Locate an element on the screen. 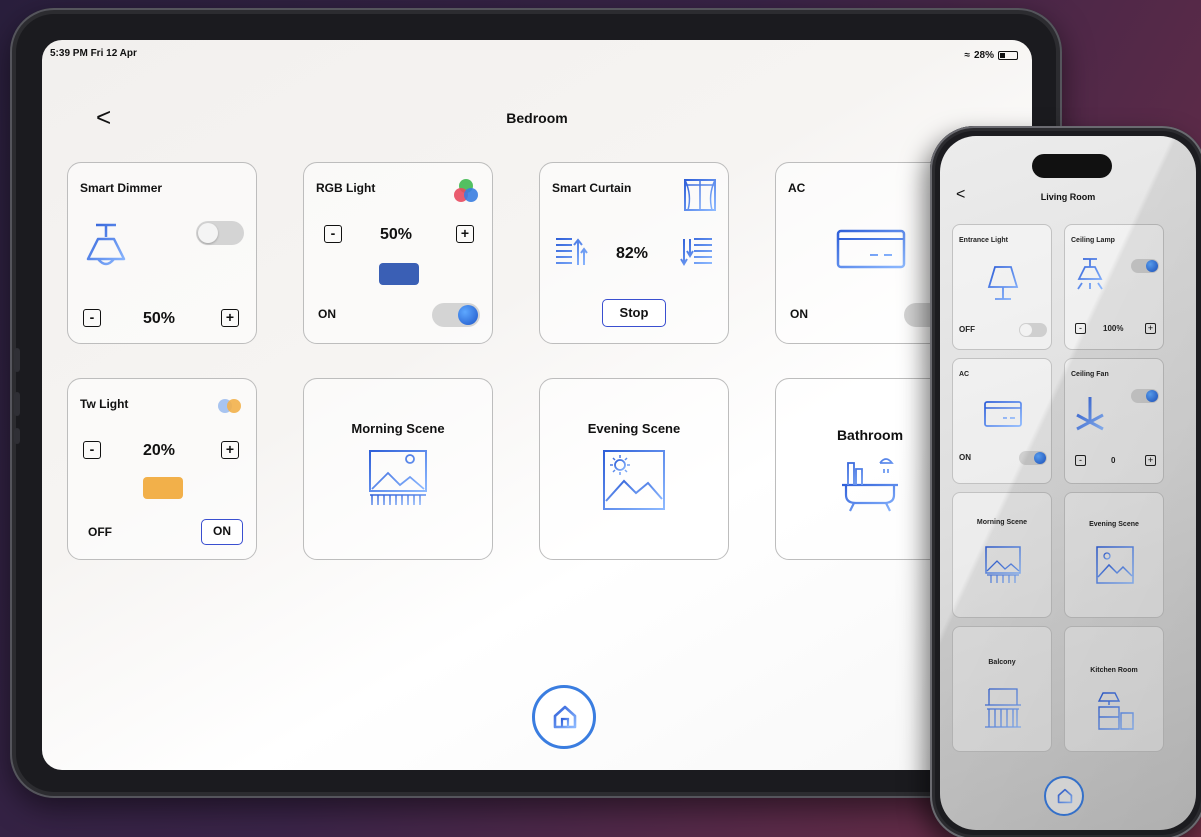 The height and width of the screenshot is (837, 1201). card-title: Ceiling Lamp is located at coordinates (1093, 240).